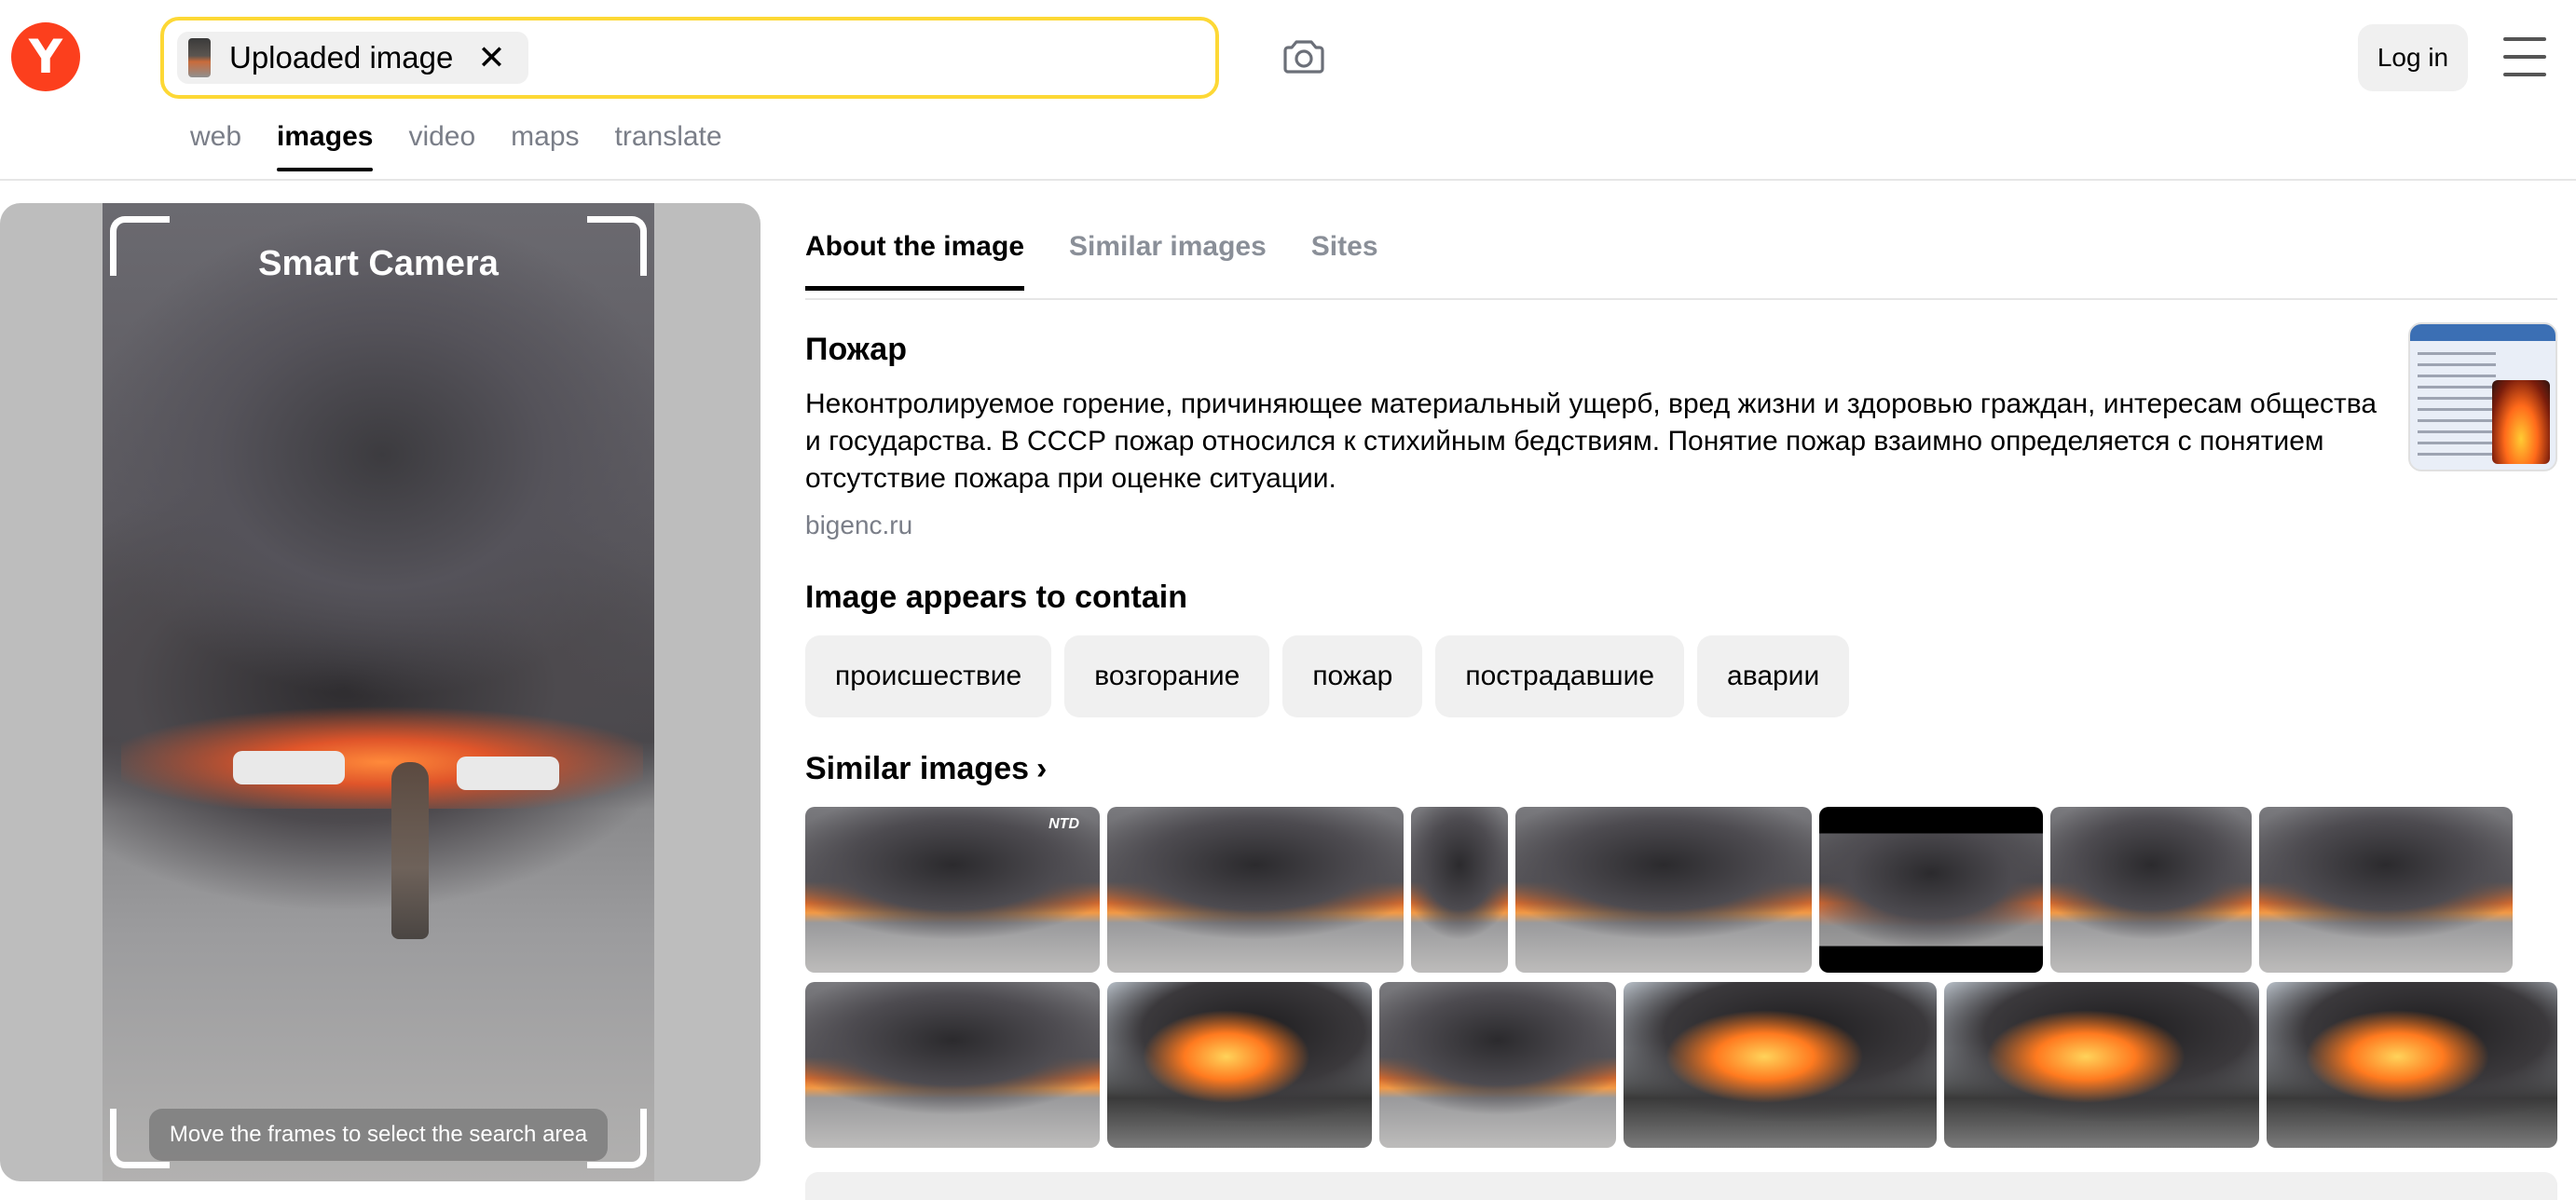 This screenshot has width=2576, height=1200. I want to click on uploaded-image-chip: Uploaded image ✕, so click(352, 58).